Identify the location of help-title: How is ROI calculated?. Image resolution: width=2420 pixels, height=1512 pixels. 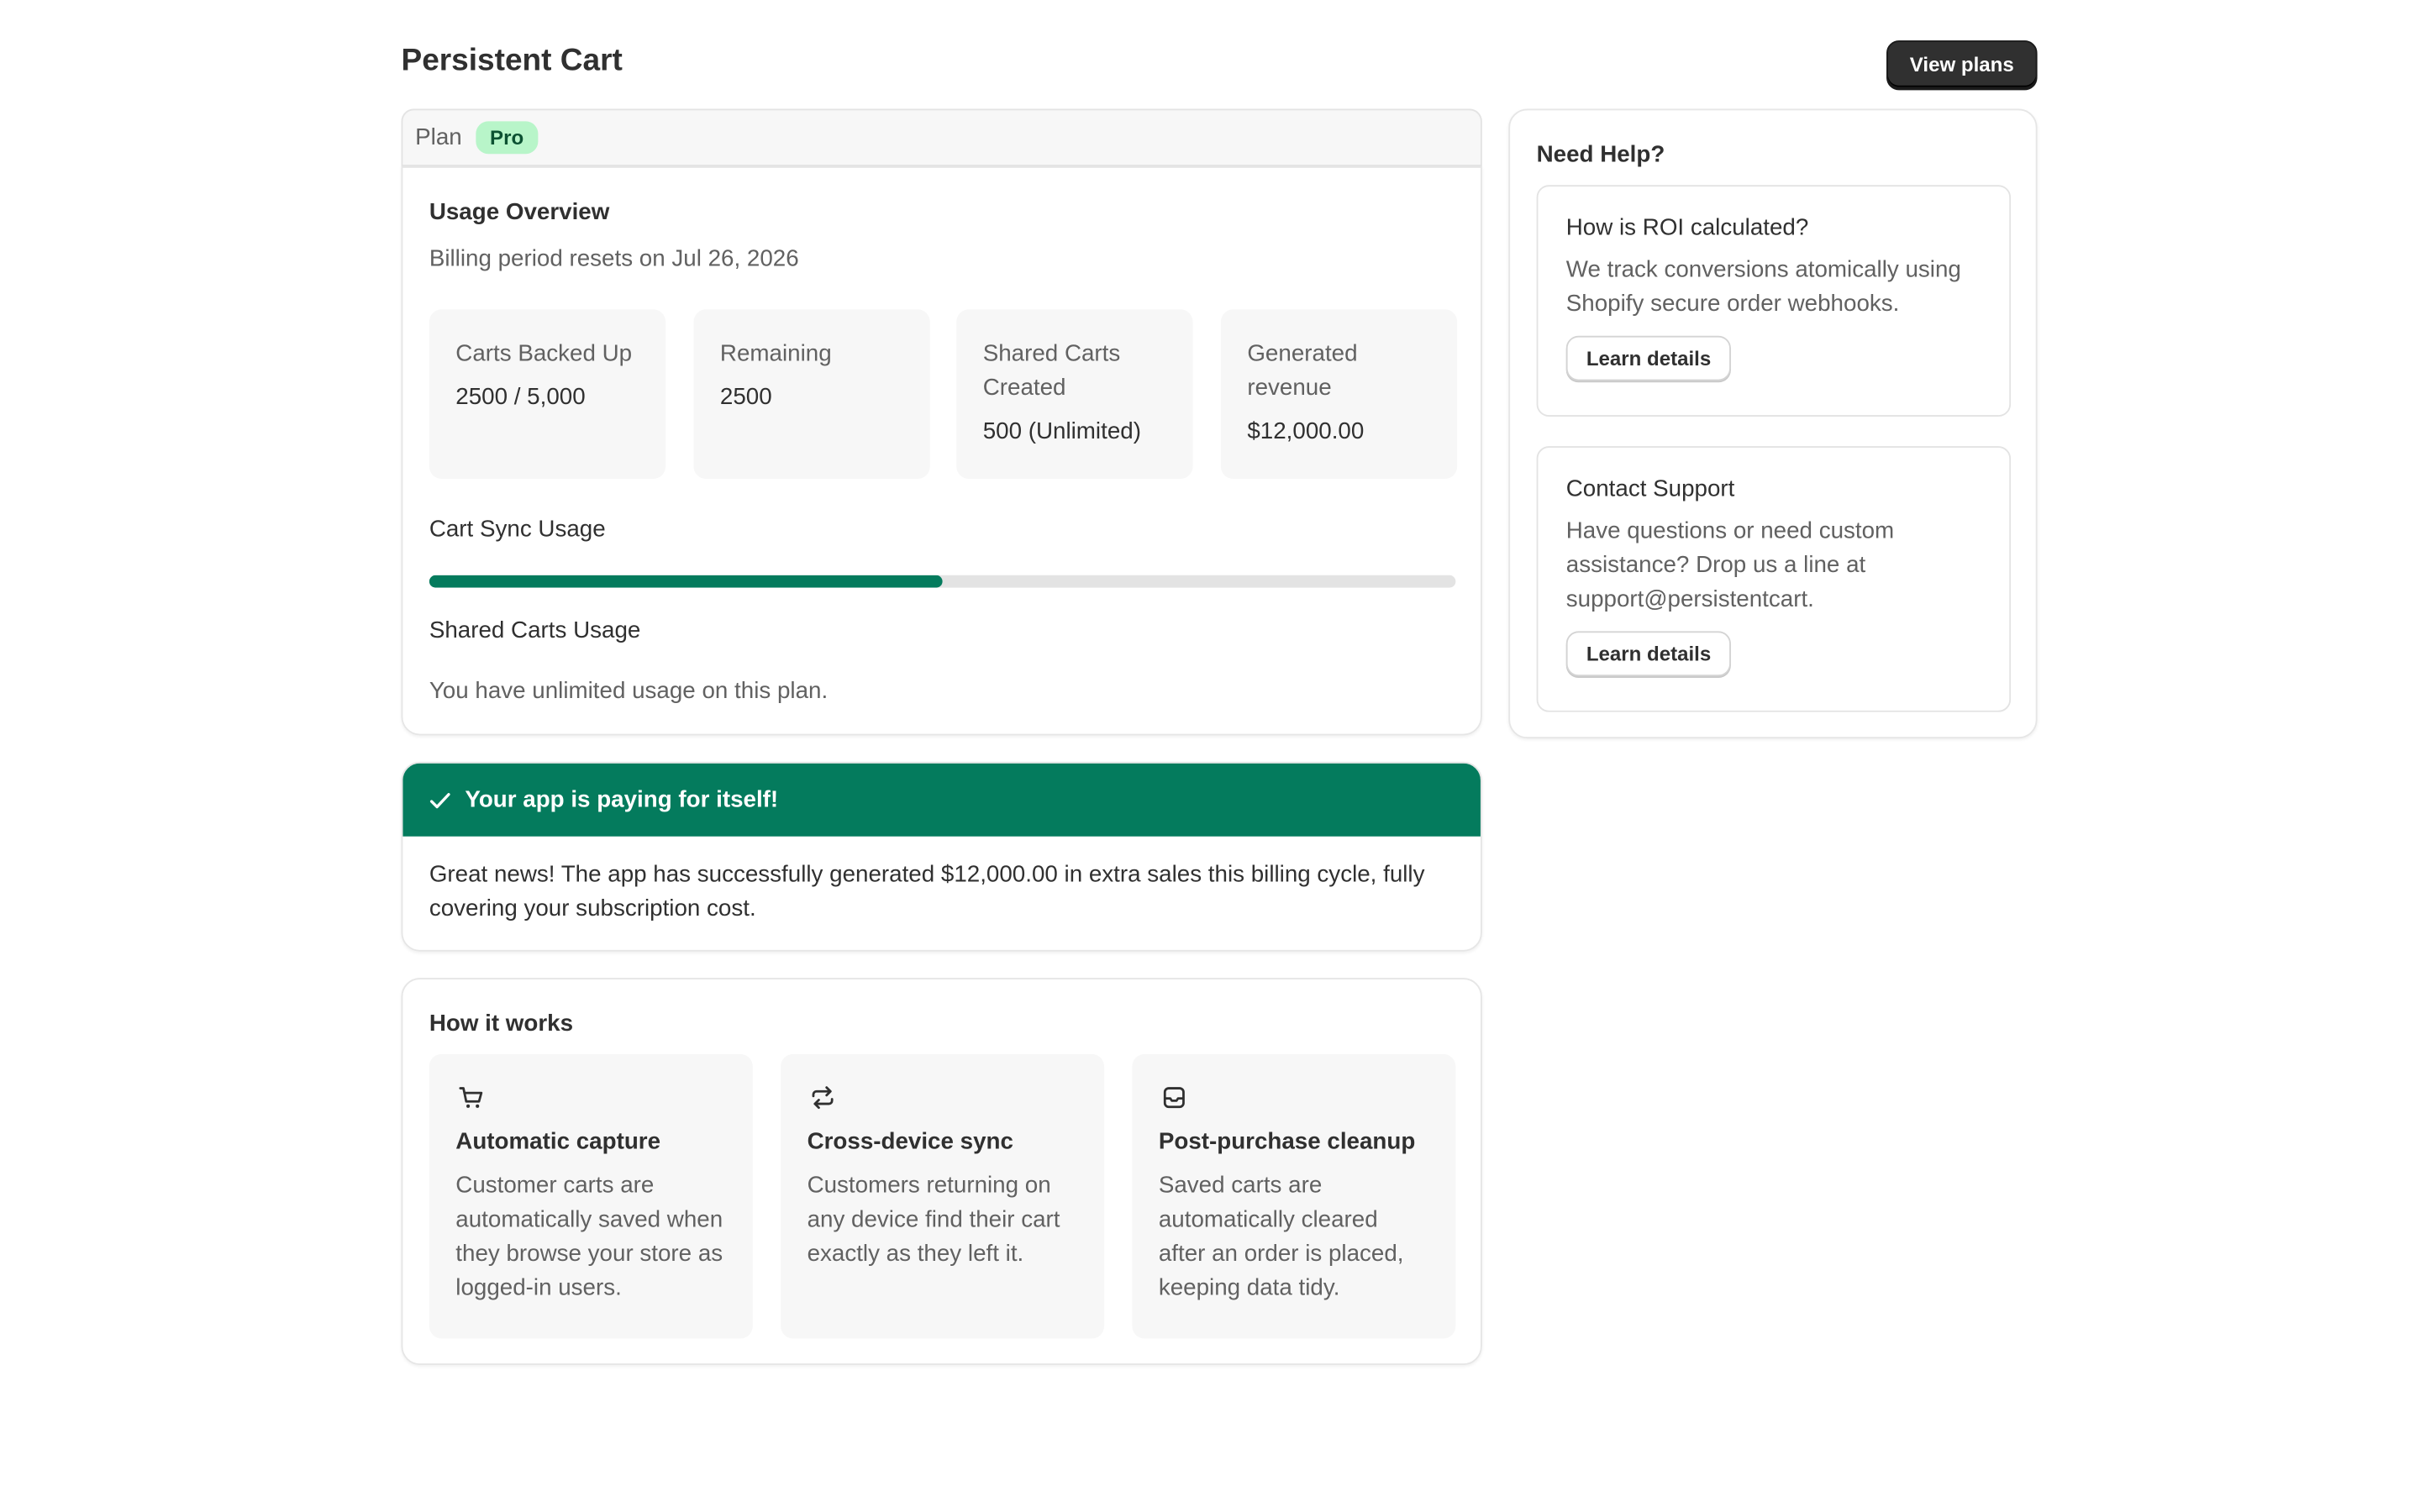
(1687, 227).